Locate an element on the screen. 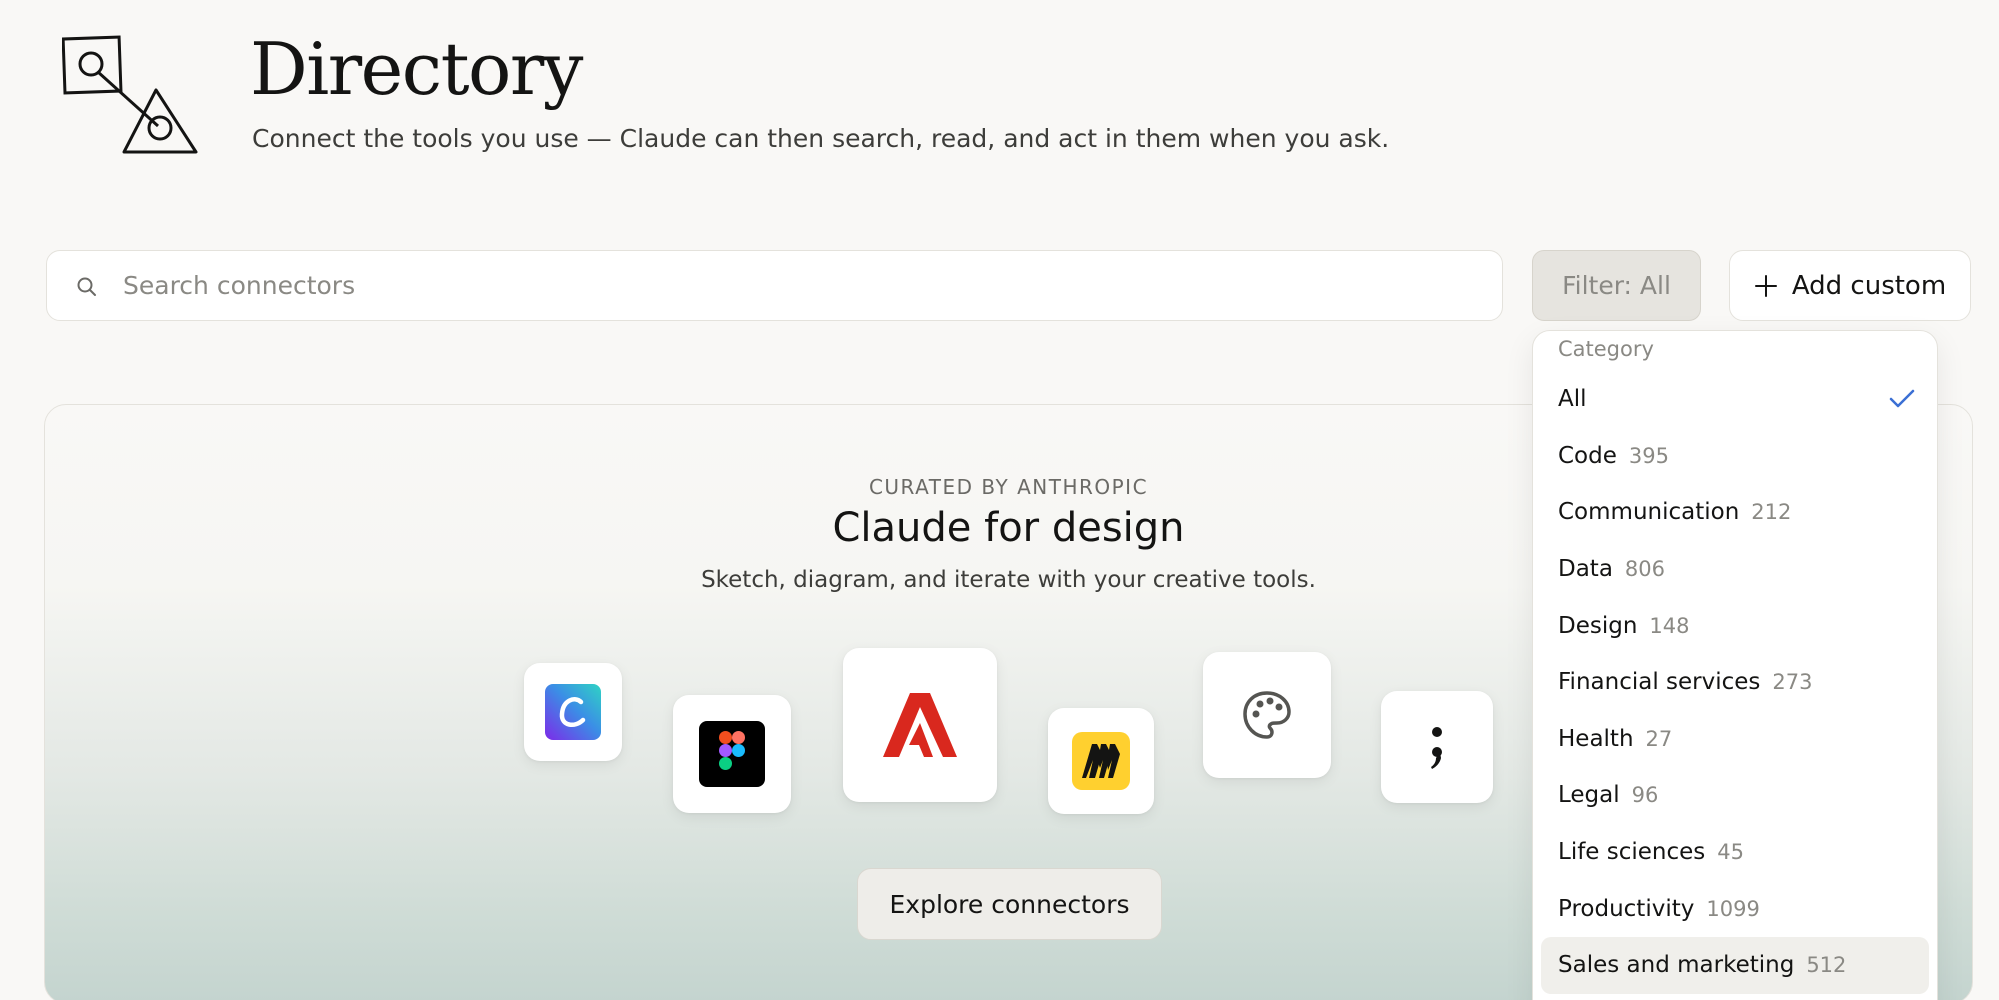 Image resolution: width=1999 pixels, height=1000 pixels. category-count: 1099 is located at coordinates (1733, 908).